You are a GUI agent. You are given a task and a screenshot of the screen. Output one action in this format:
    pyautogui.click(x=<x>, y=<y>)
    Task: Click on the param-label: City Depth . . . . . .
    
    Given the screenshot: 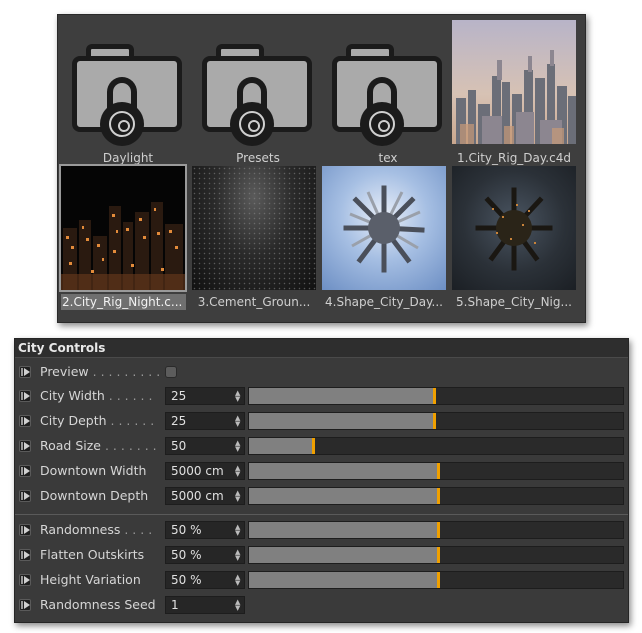 What is the action you would take?
    pyautogui.click(x=97, y=420)
    